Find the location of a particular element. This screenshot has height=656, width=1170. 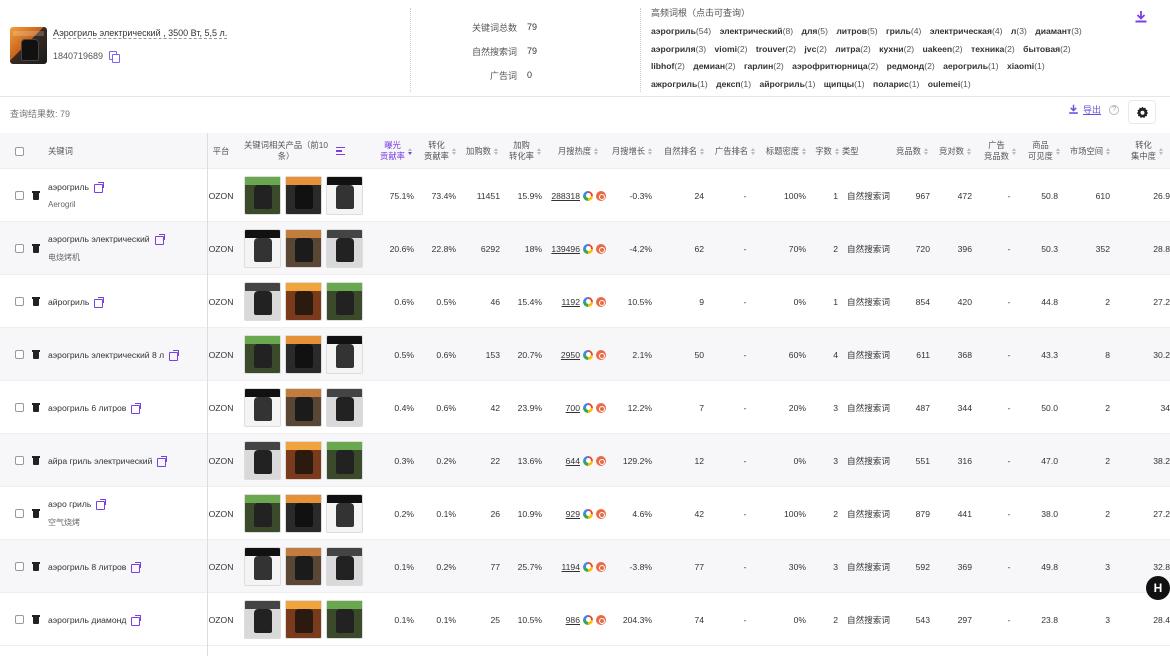

heat-value: 644 is located at coordinates (573, 461).